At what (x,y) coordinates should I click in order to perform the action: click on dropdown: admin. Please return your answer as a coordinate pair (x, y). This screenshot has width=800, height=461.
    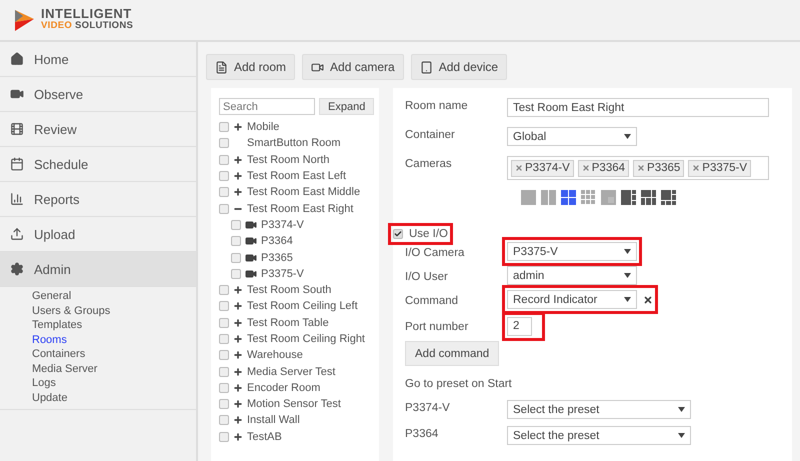
    Looking at the image, I should click on (572, 275).